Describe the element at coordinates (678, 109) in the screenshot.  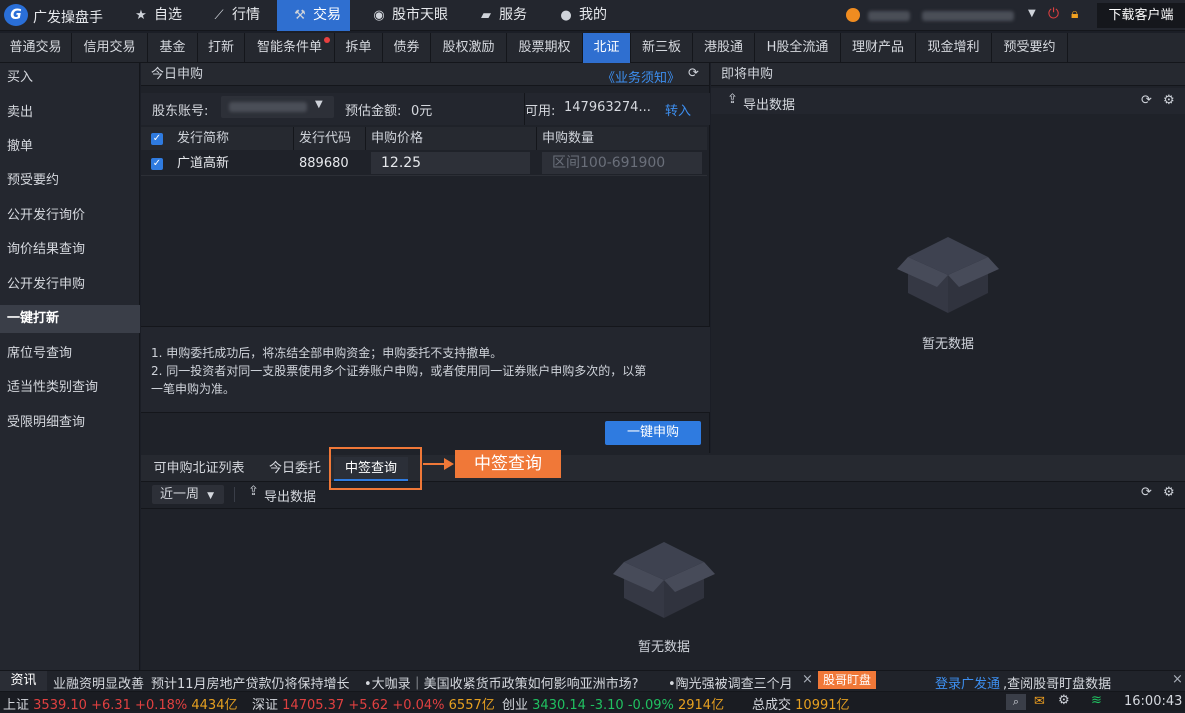
I see `transfer-in-link: 转入` at that location.